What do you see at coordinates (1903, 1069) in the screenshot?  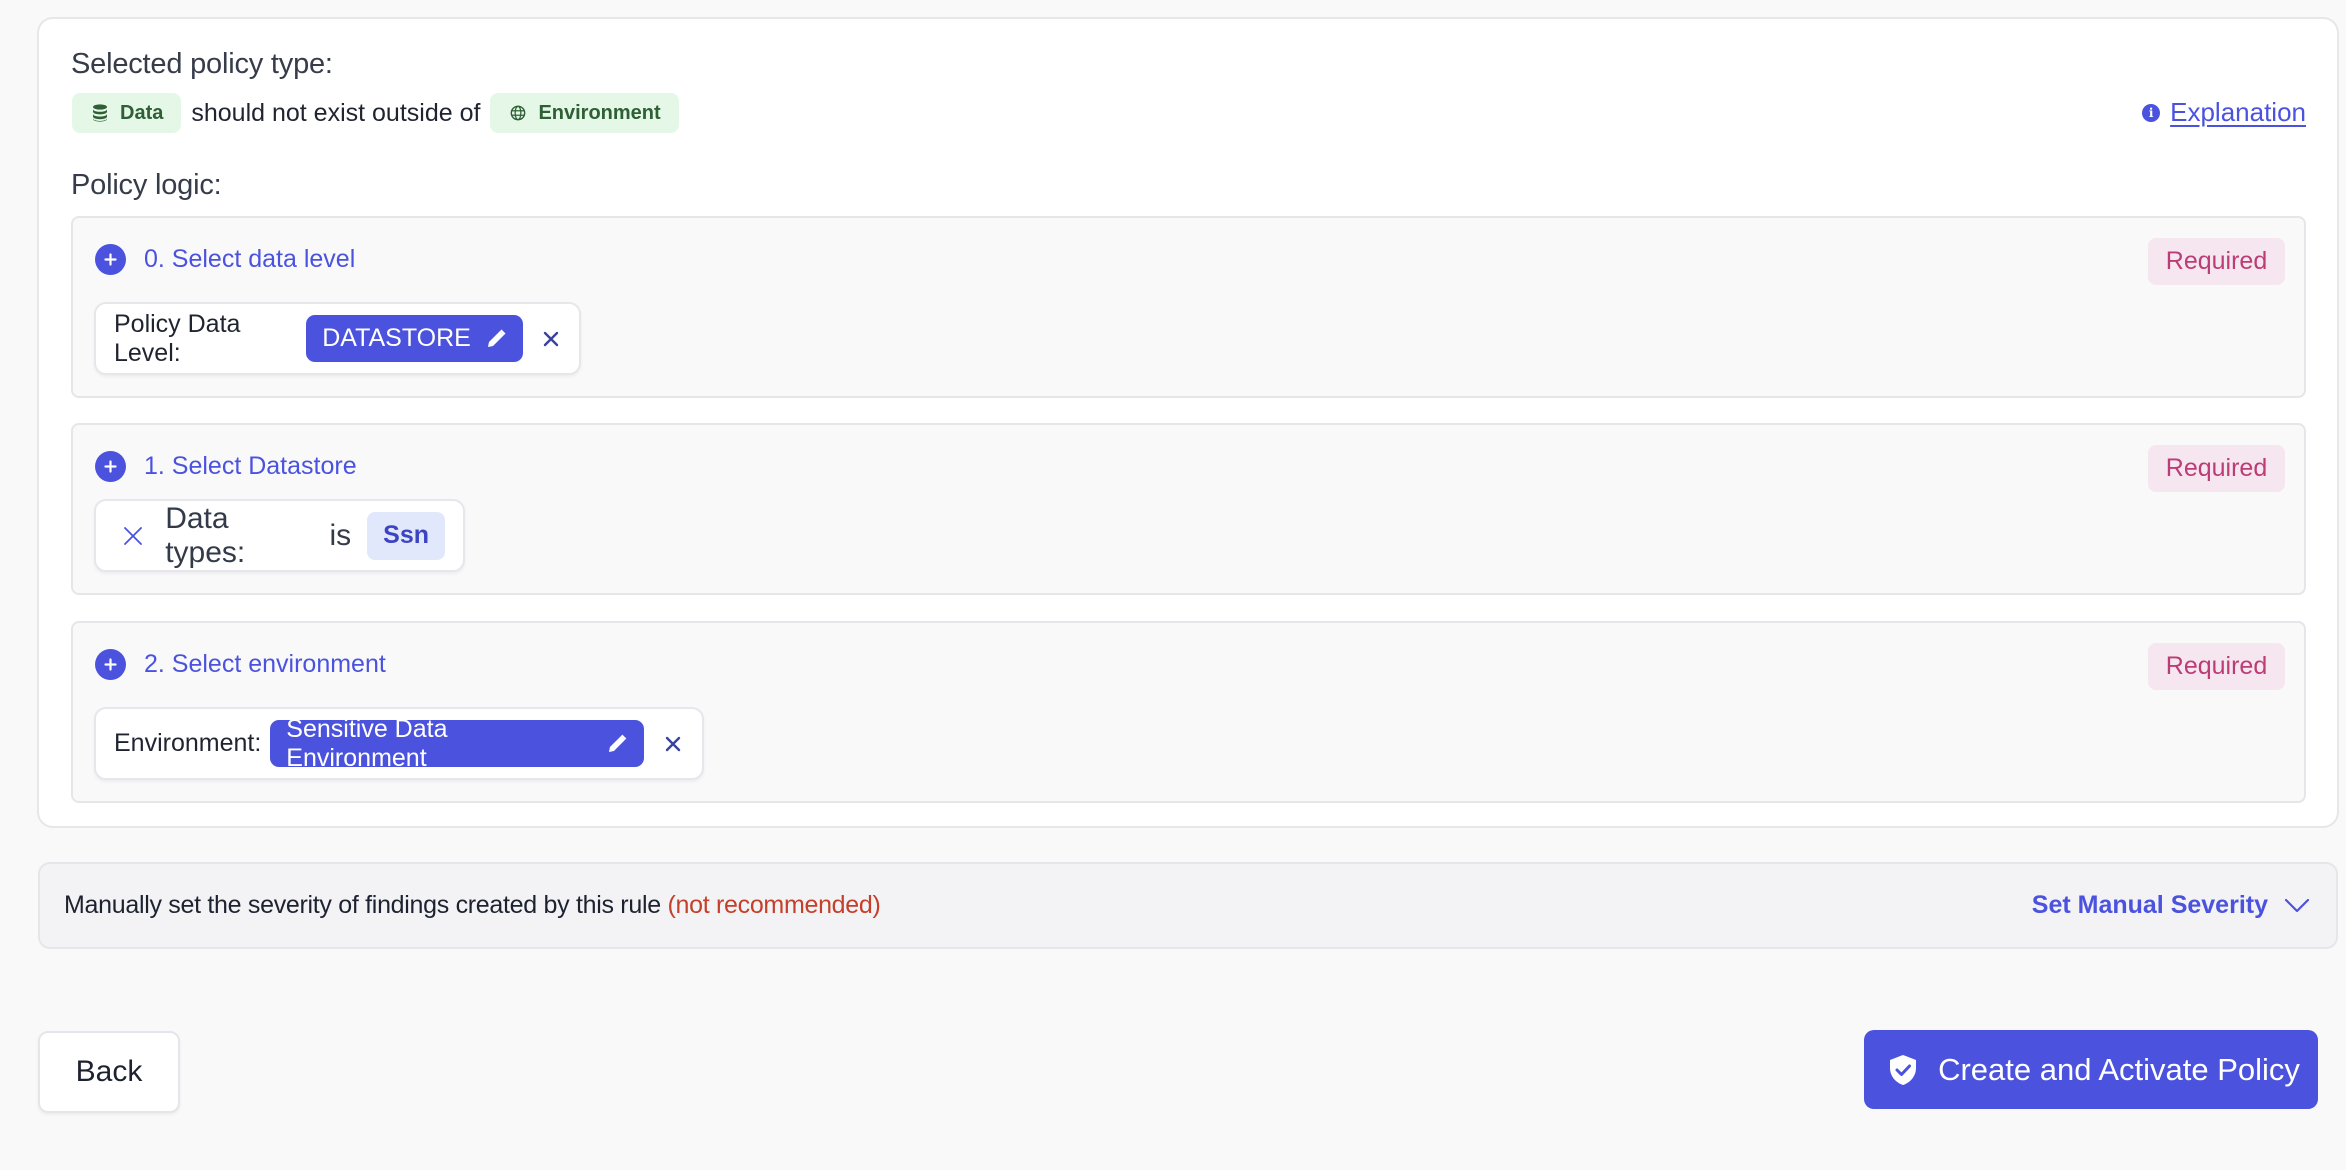 I see `shield-check-icon` at bounding box center [1903, 1069].